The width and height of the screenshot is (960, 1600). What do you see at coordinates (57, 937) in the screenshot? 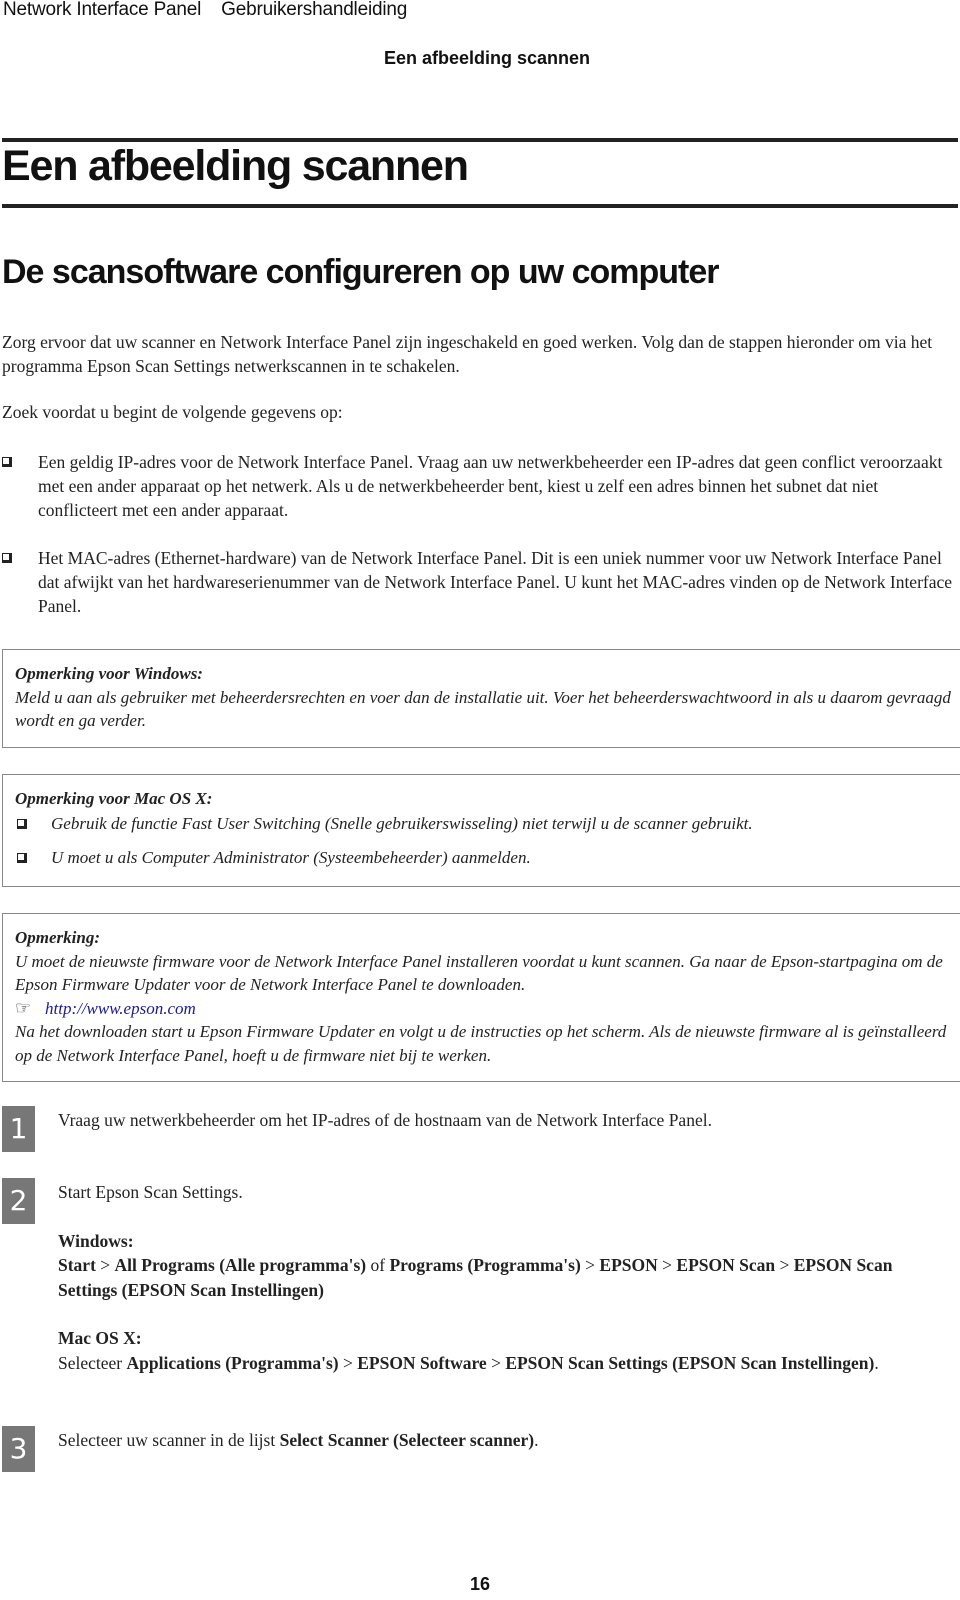
I see `note-title: Opmerking:` at bounding box center [57, 937].